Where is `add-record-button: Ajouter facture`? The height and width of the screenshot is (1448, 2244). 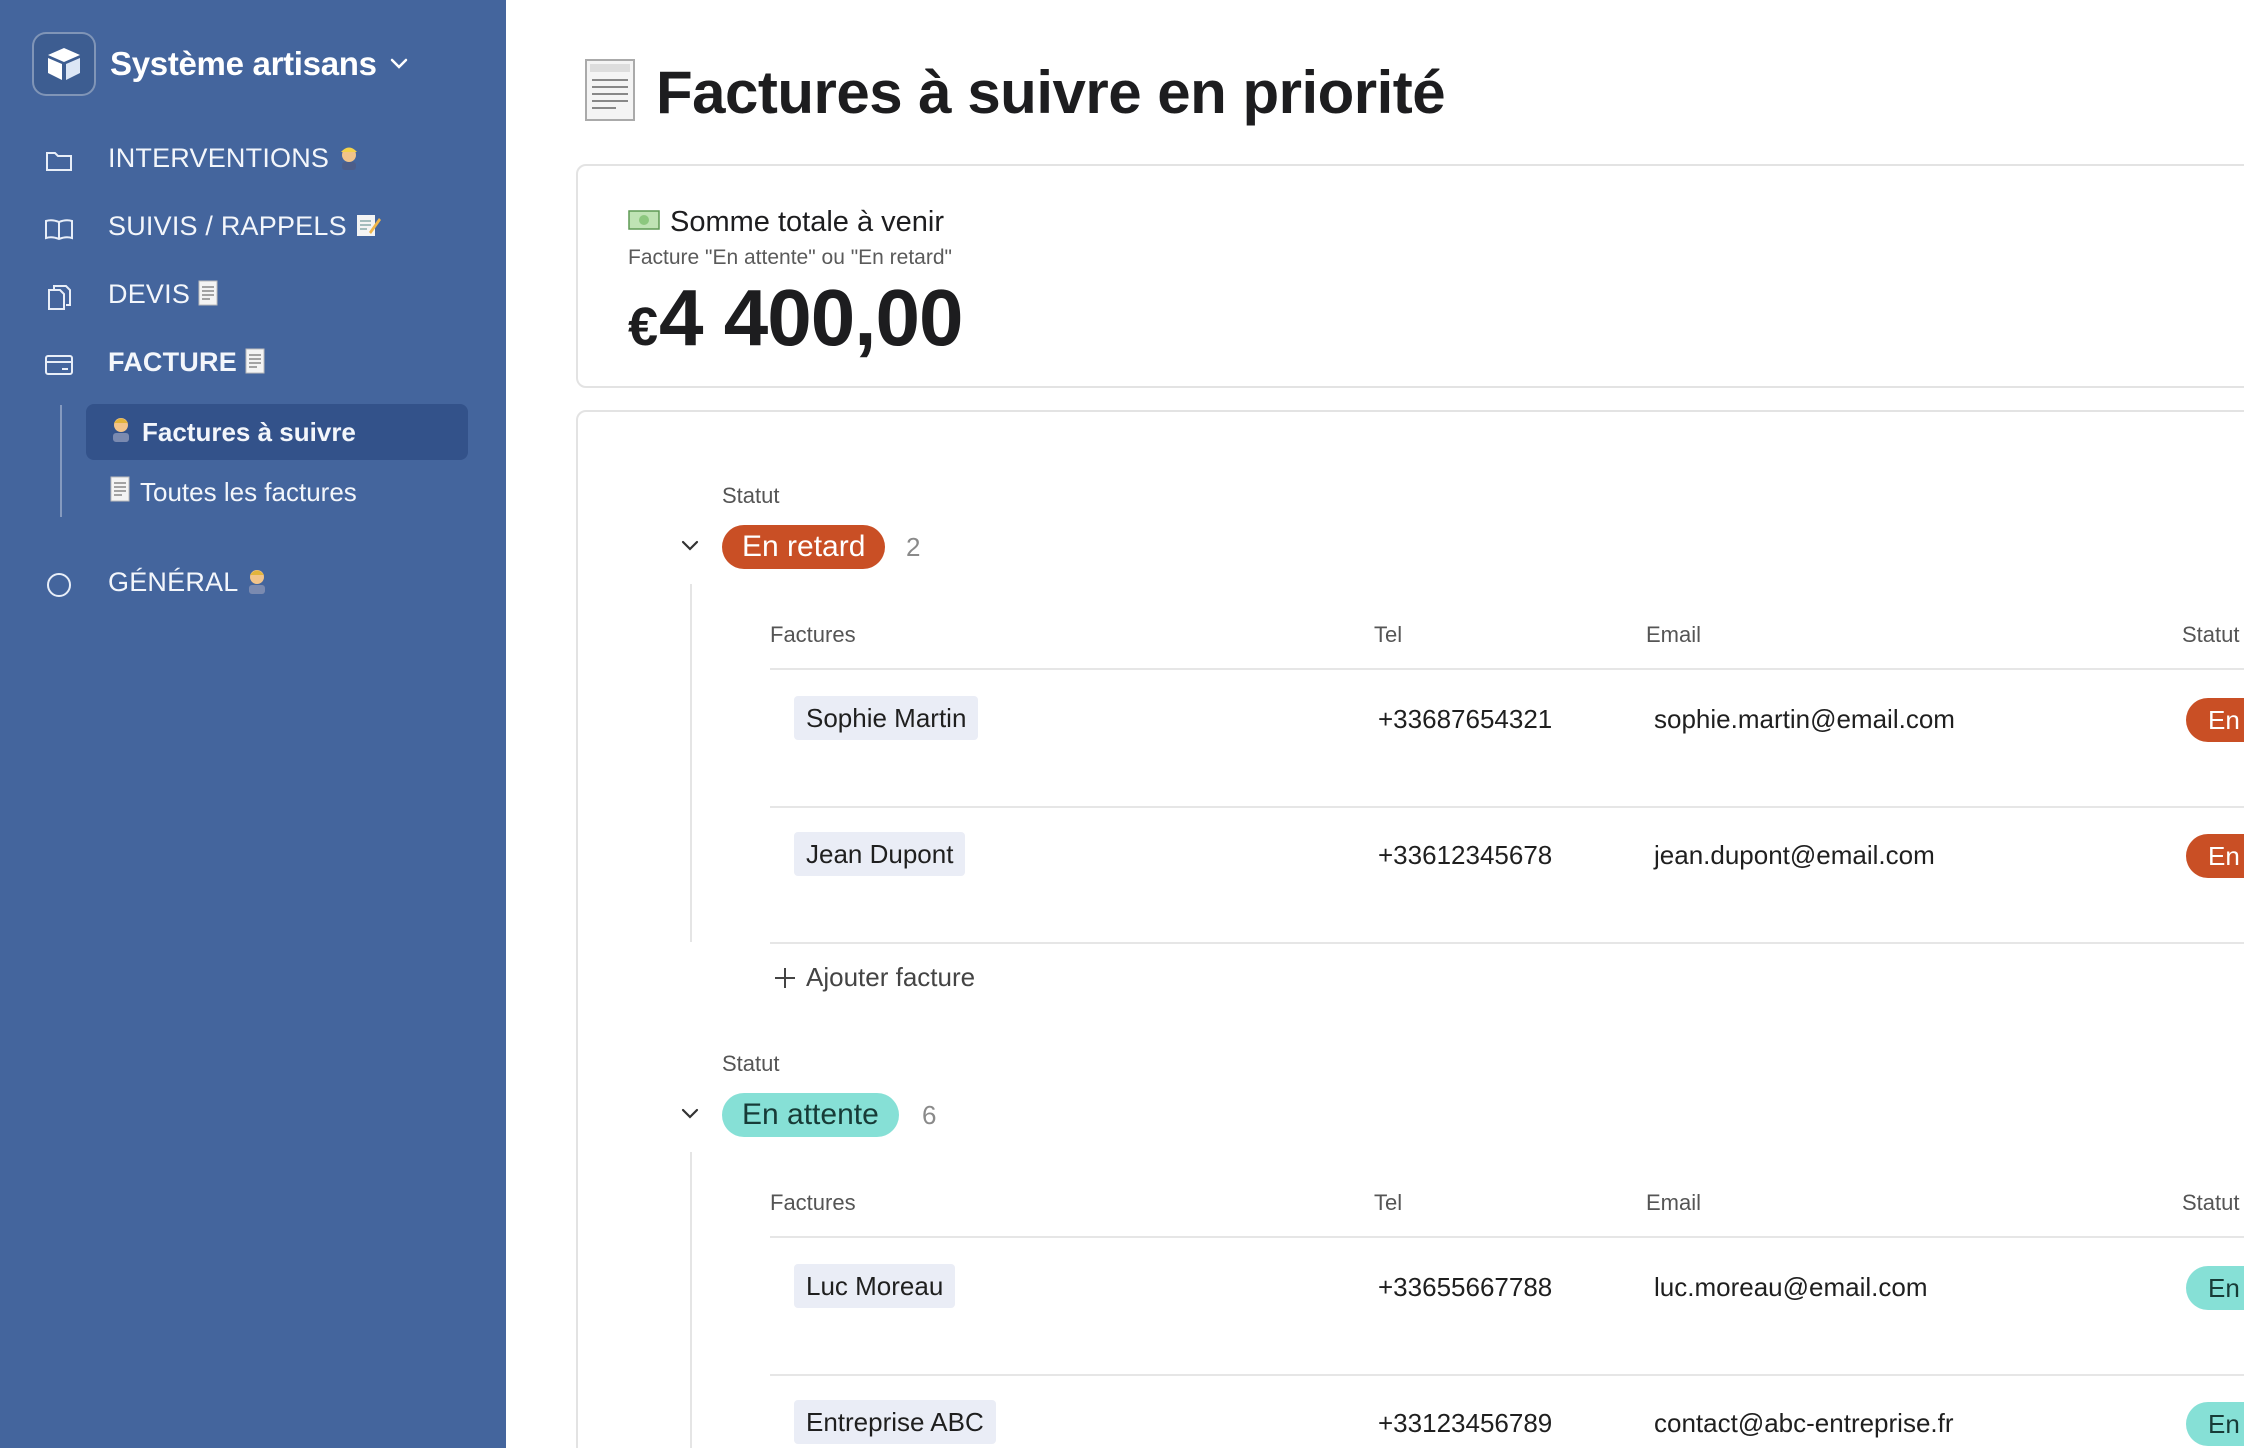 add-record-button: Ajouter facture is located at coordinates (873, 977).